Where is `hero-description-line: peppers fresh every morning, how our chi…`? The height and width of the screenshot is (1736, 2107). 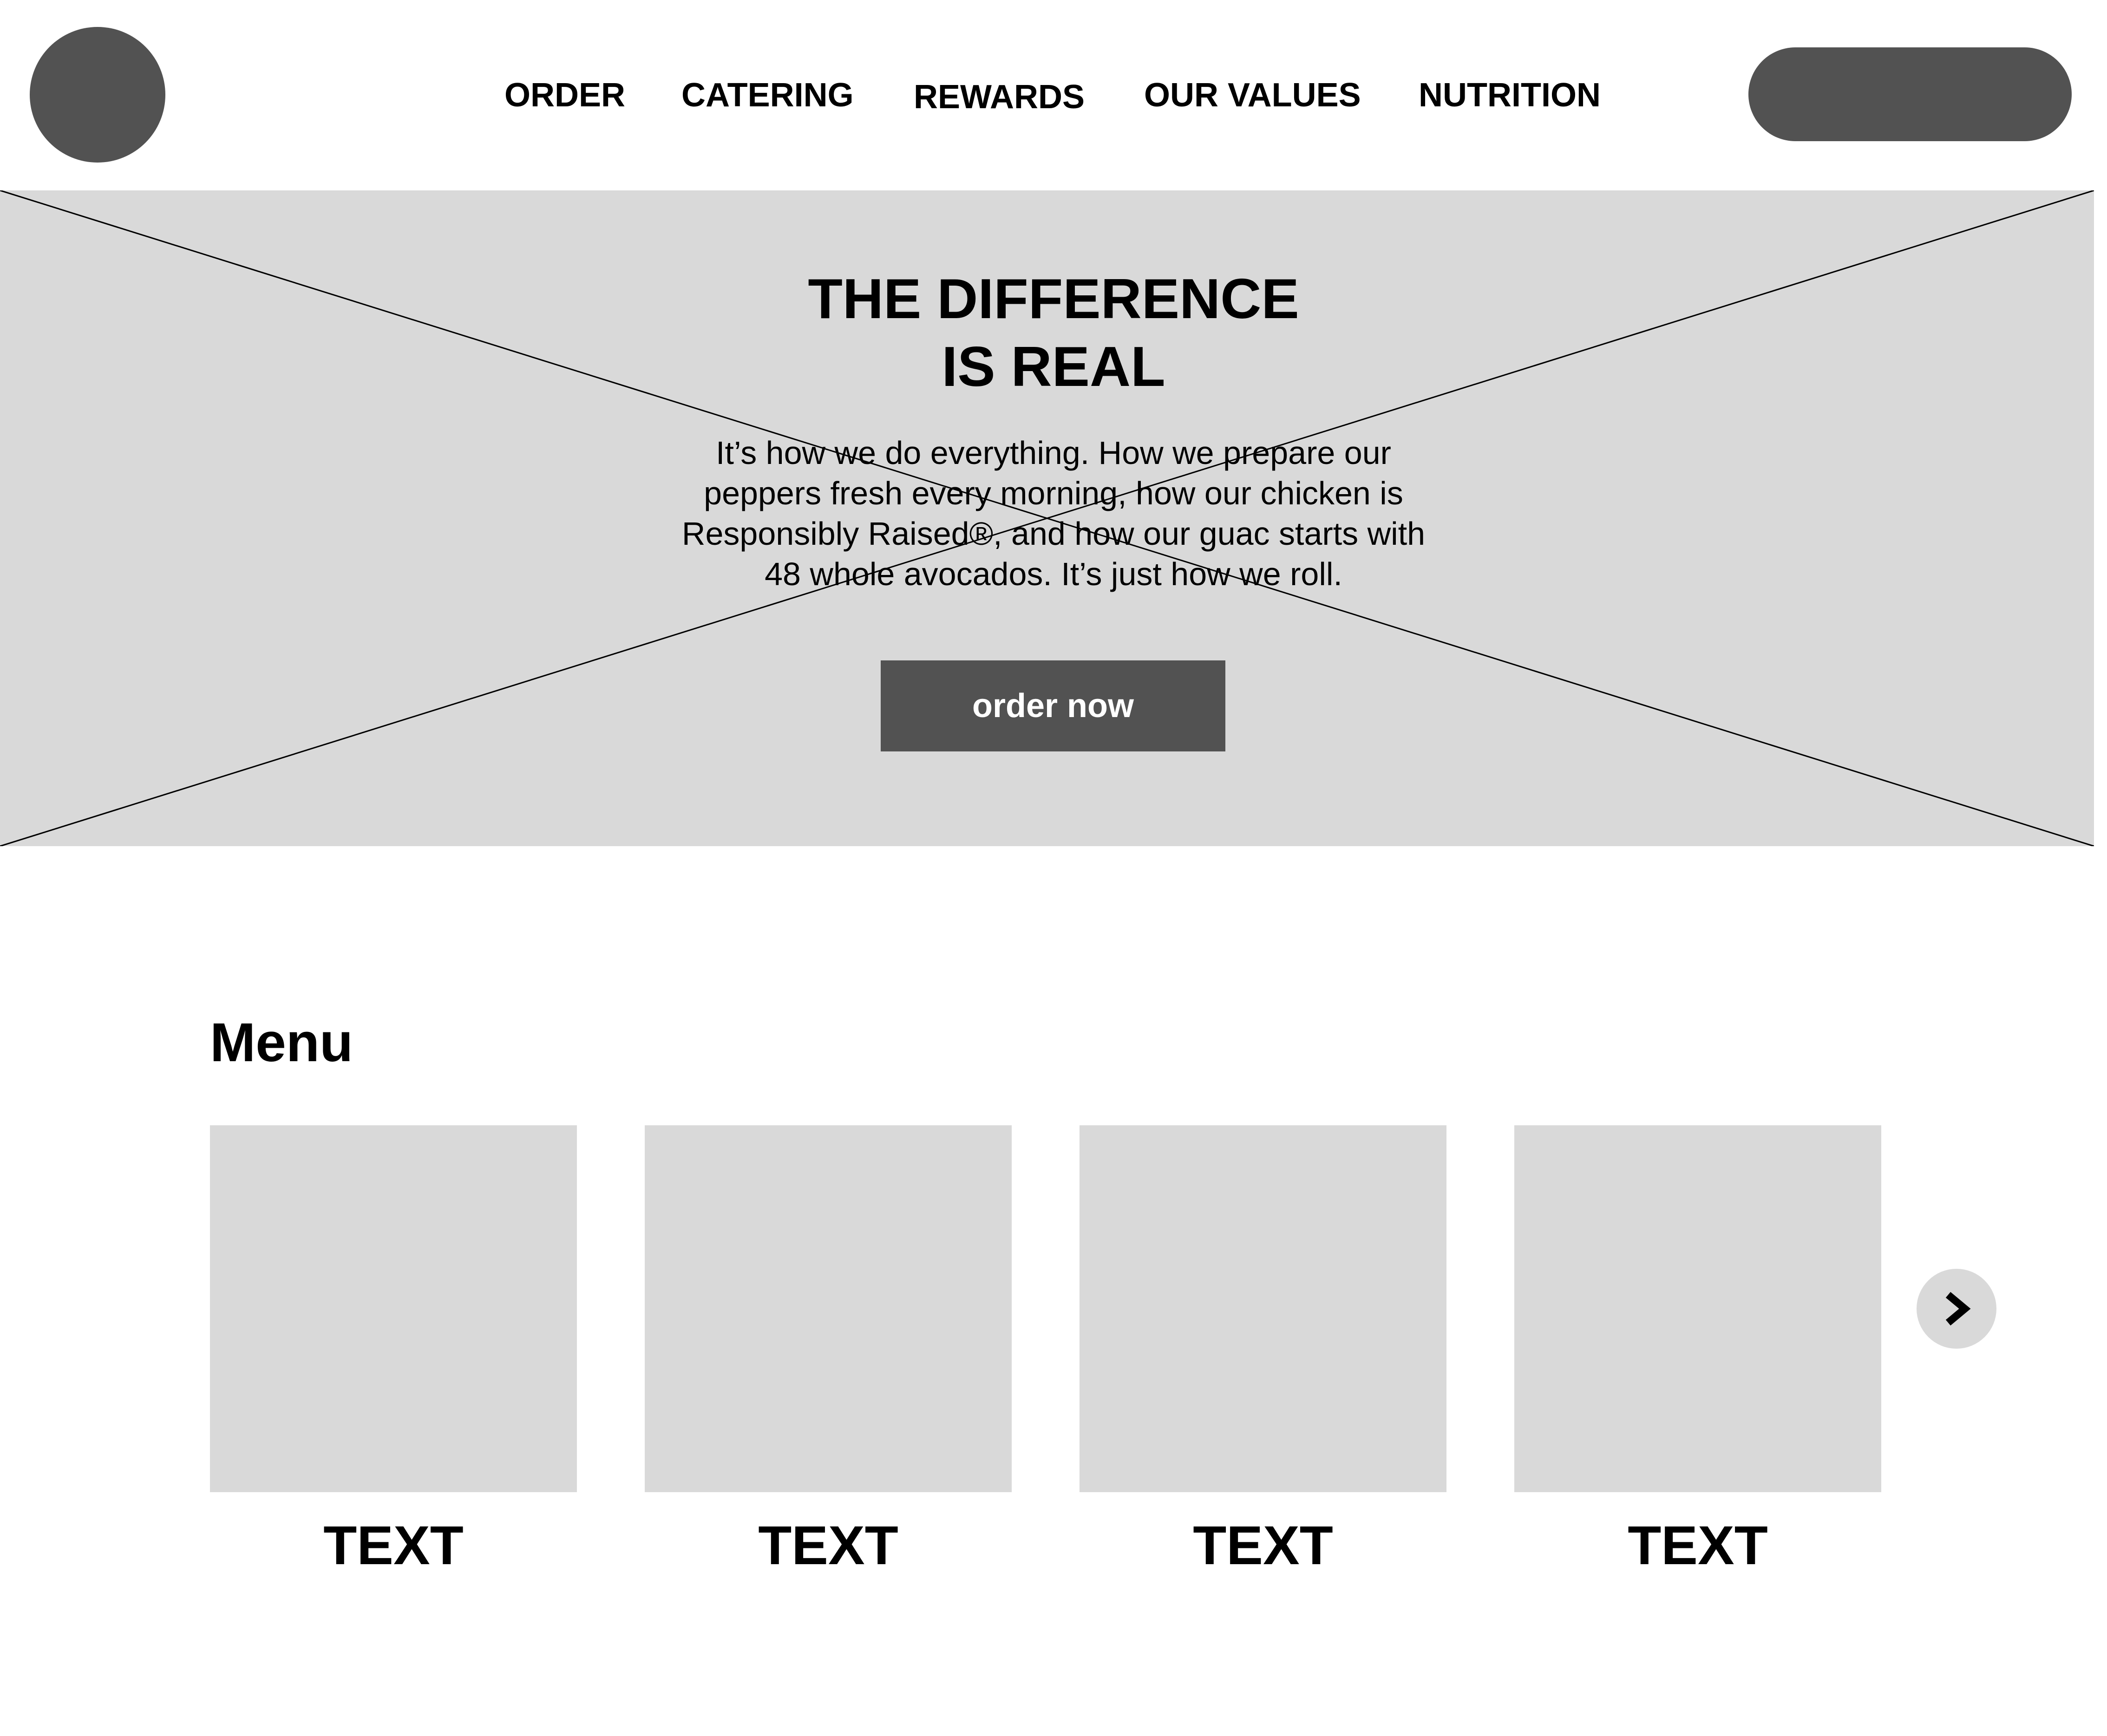
hero-description-line: peppers fresh every morning, how our chi… is located at coordinates (1053, 493).